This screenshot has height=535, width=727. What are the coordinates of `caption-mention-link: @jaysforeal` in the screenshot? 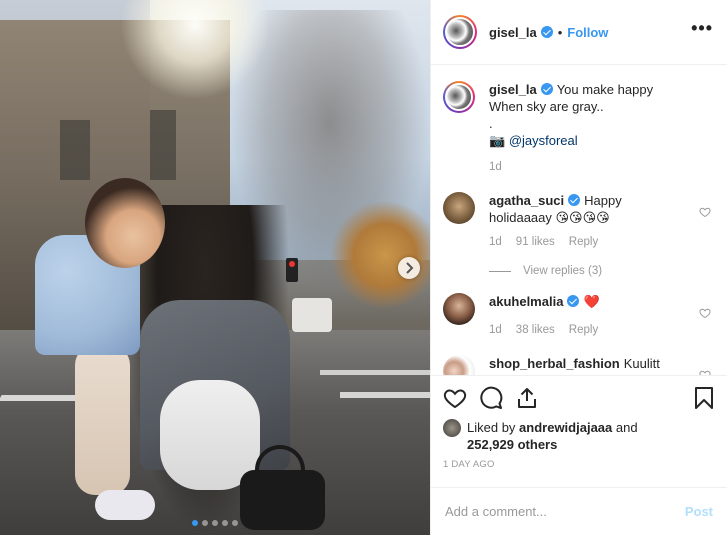 It's located at (543, 140).